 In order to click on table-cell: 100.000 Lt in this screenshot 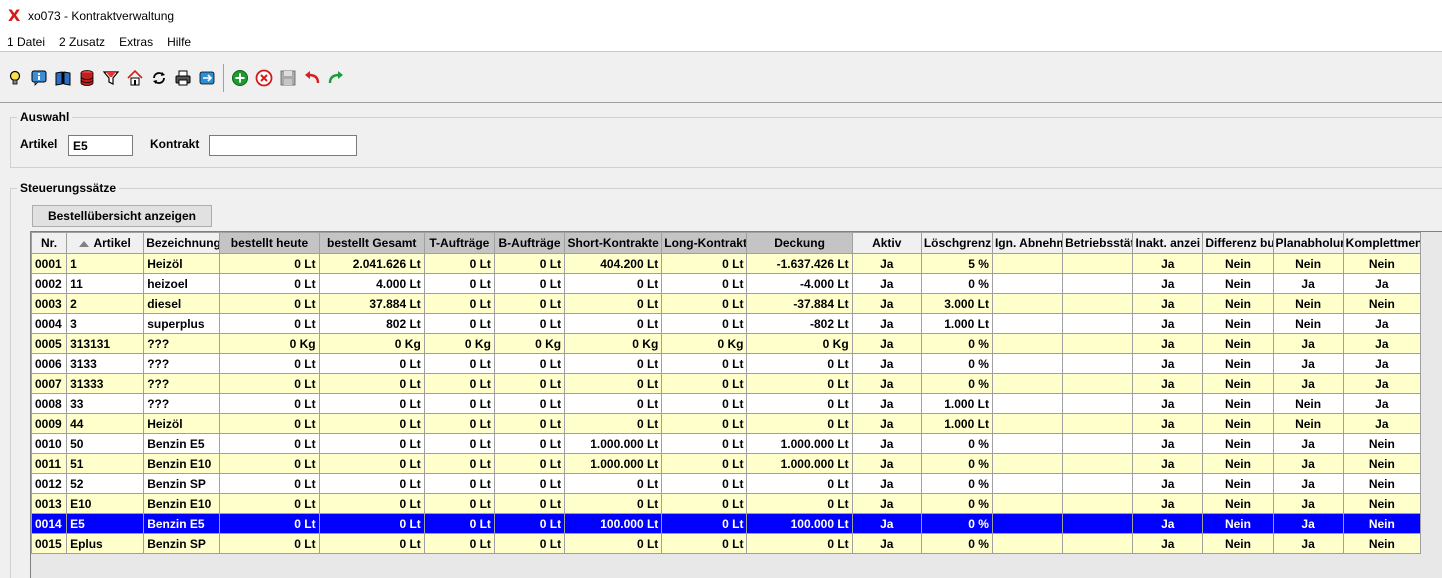, I will do `click(613, 523)`.